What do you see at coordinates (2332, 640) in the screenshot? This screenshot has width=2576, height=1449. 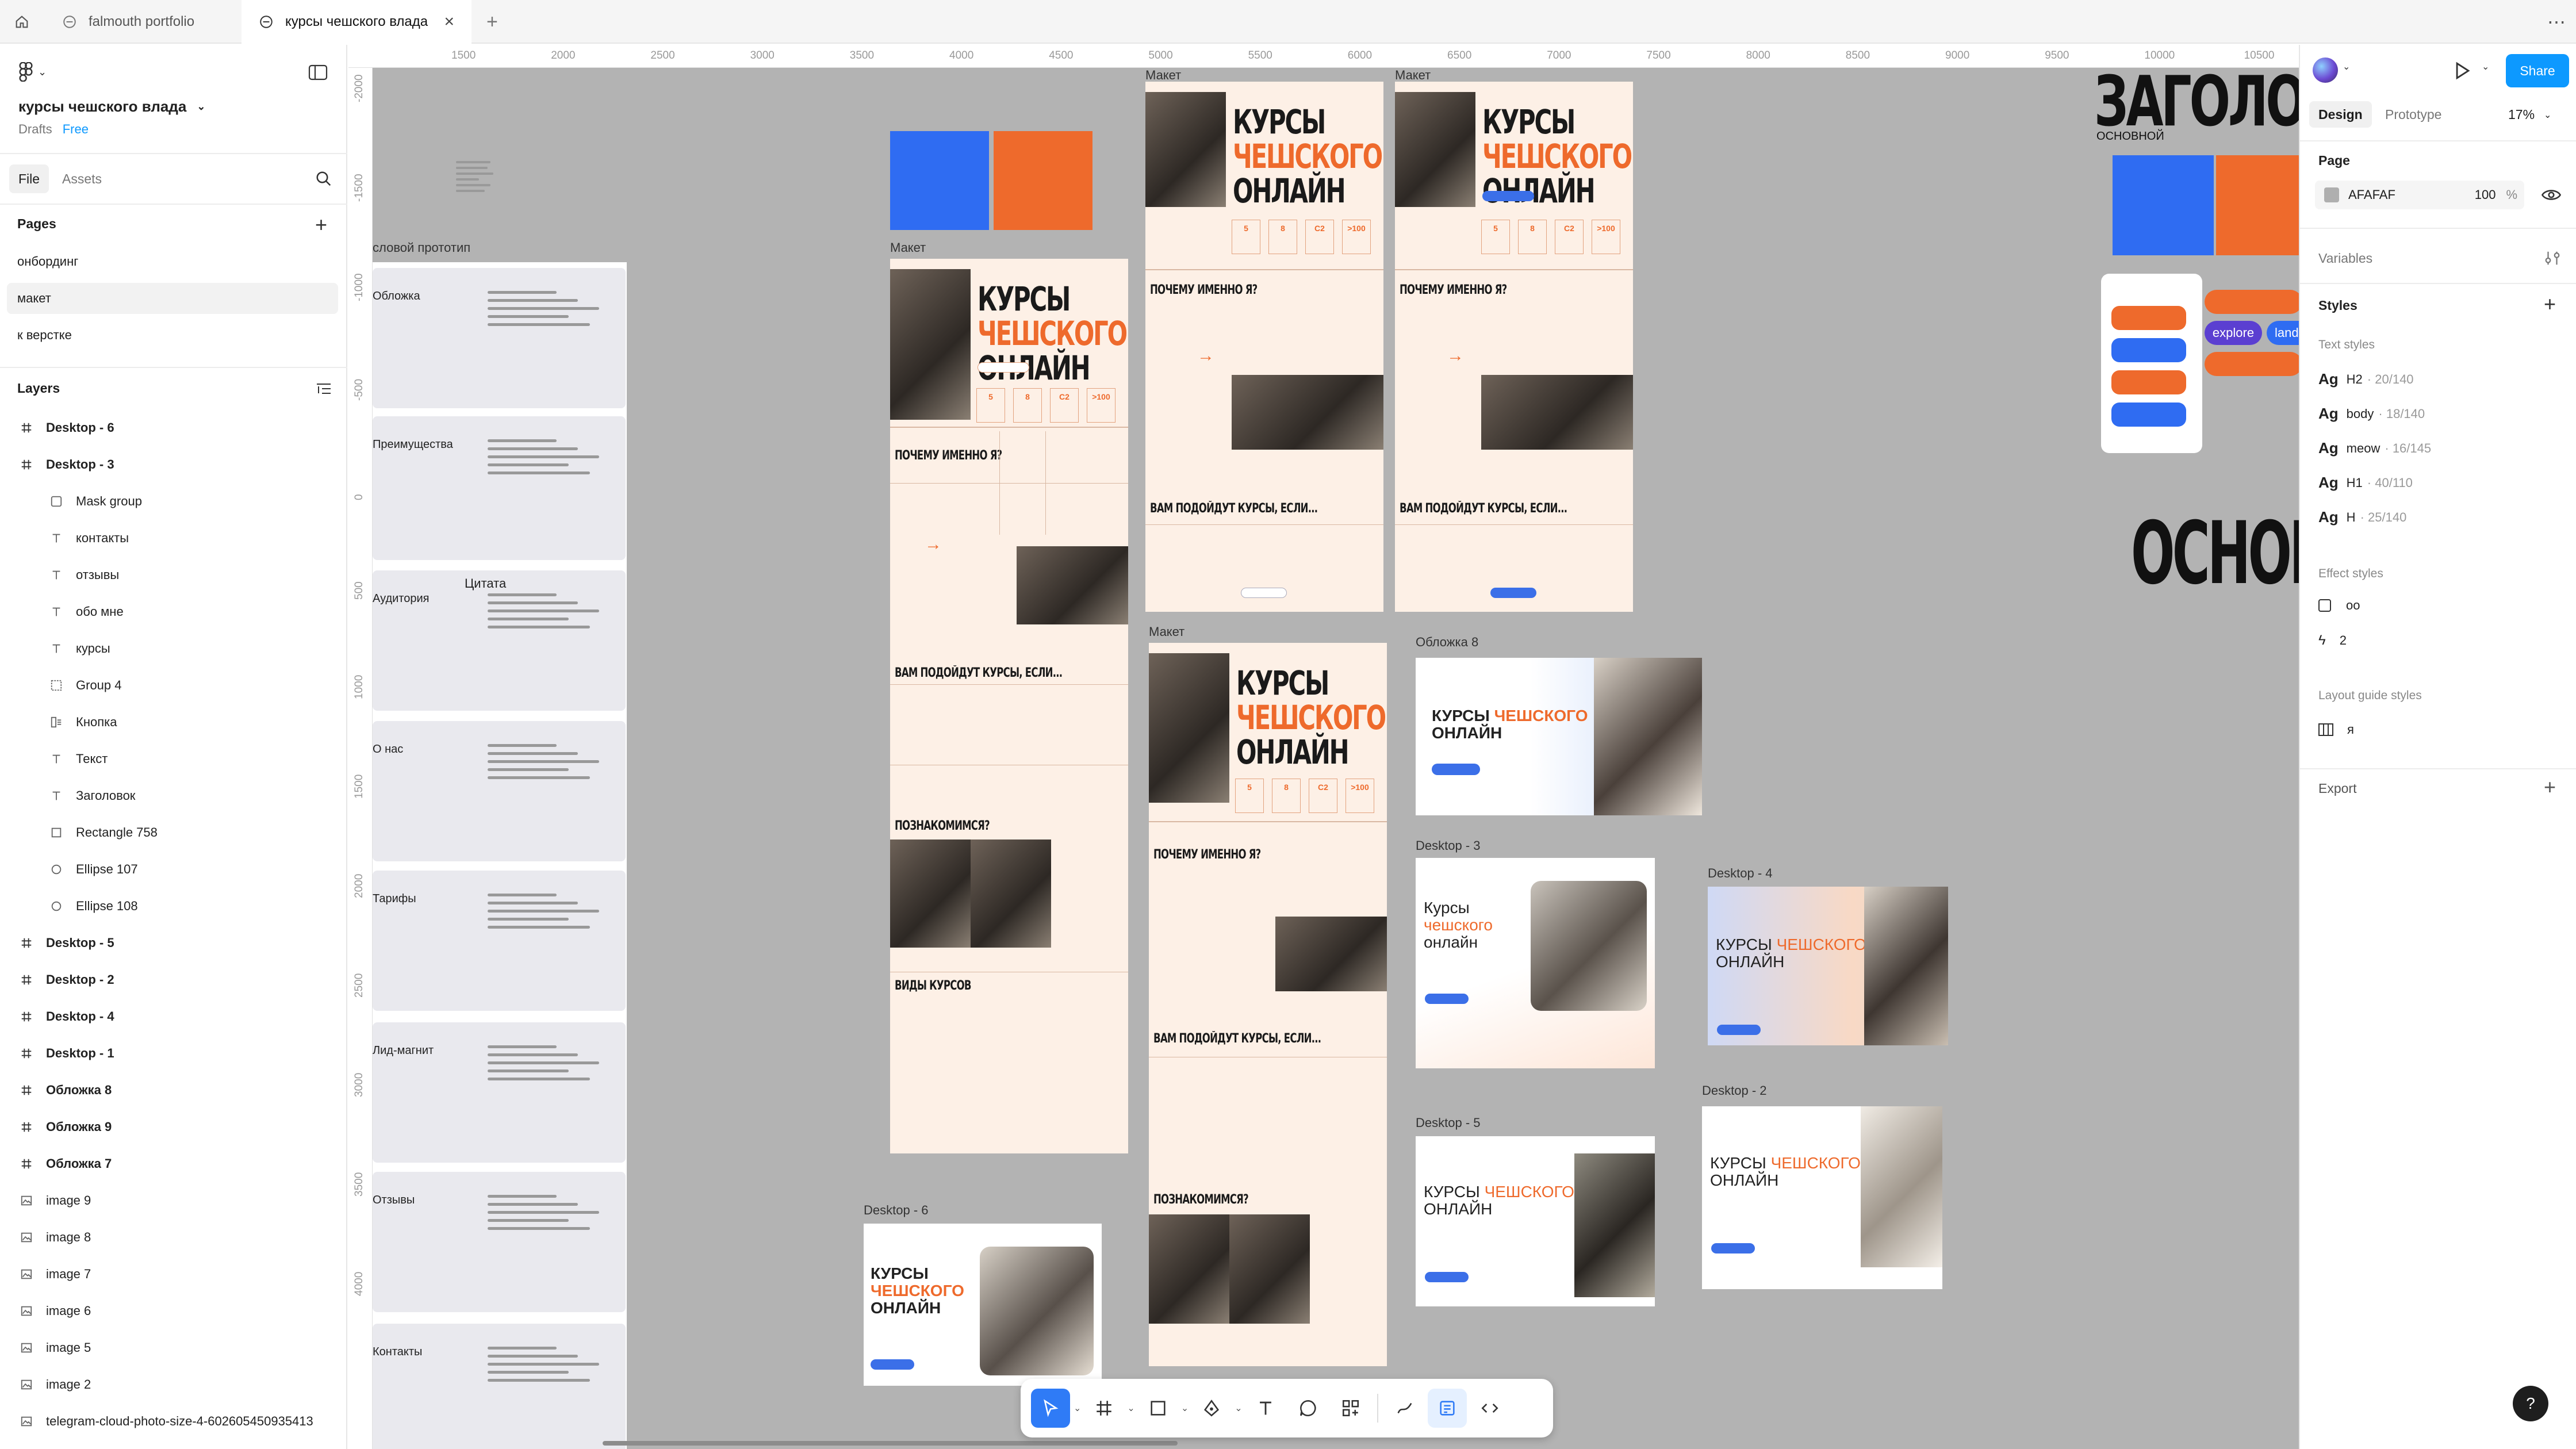 I see `effect-style-2: ϟ 2` at bounding box center [2332, 640].